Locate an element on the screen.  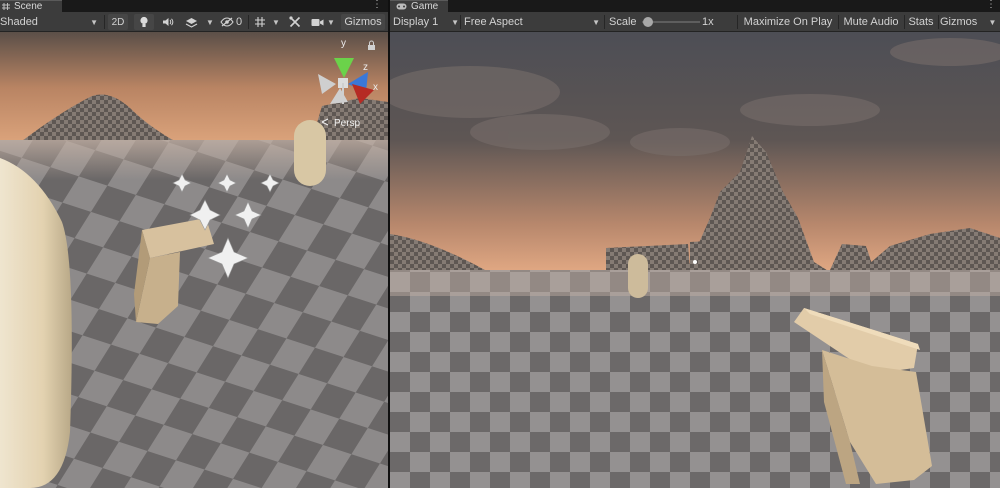
maximize-on-play-label: Maximize On Play is located at coordinates (788, 22).